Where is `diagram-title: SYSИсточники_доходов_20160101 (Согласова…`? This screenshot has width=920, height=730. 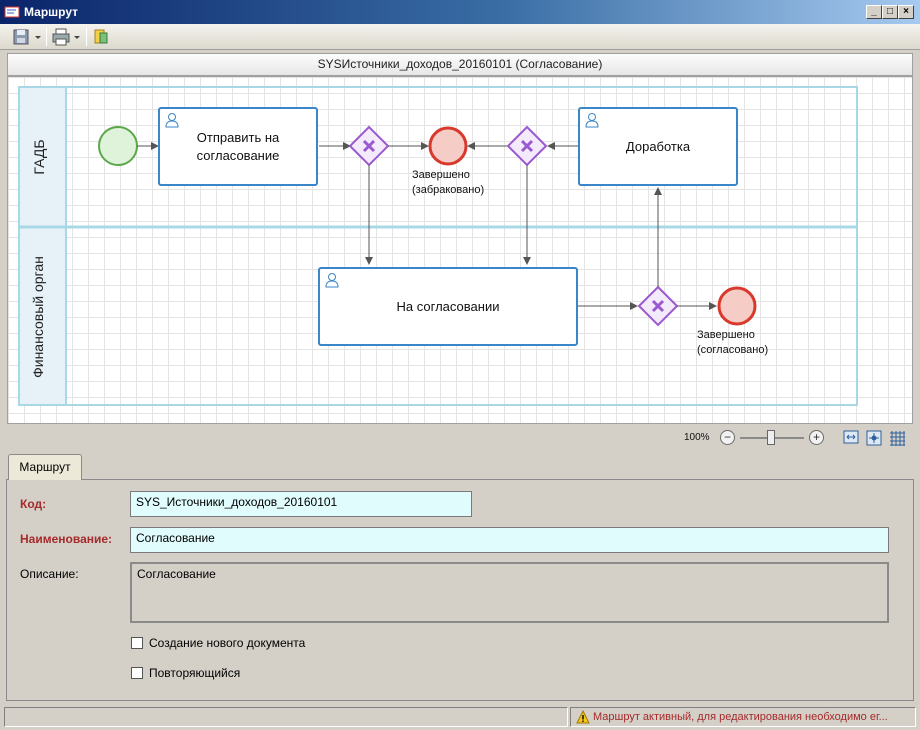
diagram-title: SYSИсточники_доходов_20160101 (Согласова… is located at coordinates (460, 64).